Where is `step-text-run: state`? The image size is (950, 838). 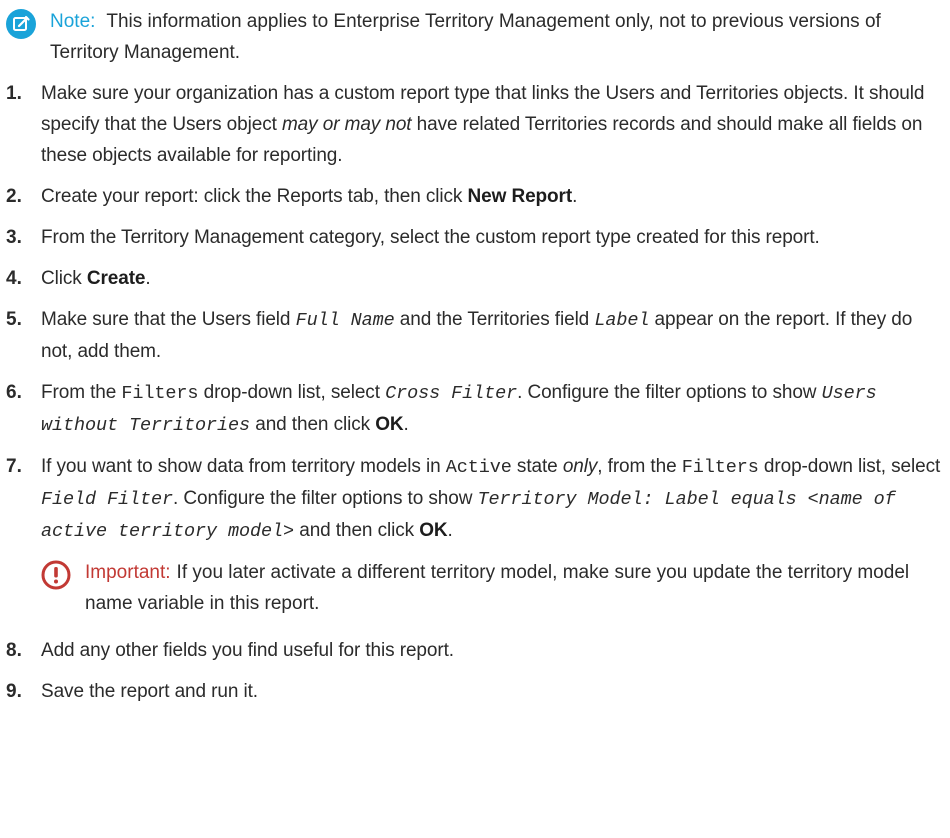
step-text-run: state is located at coordinates (537, 466).